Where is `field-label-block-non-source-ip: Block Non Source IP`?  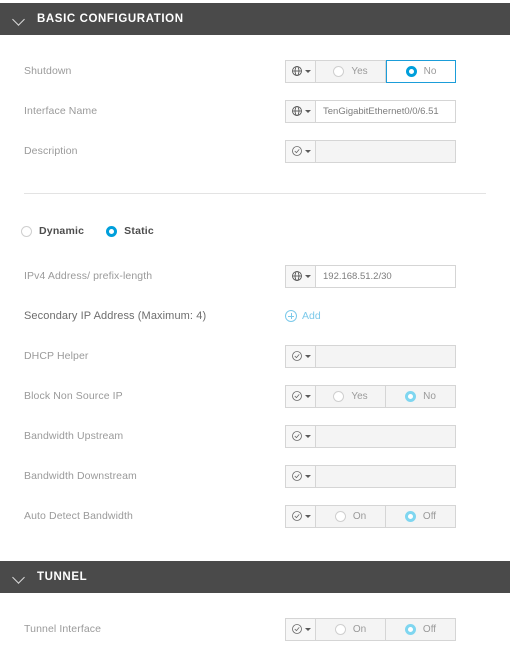 field-label-block-non-source-ip: Block Non Source IP is located at coordinates (73, 396).